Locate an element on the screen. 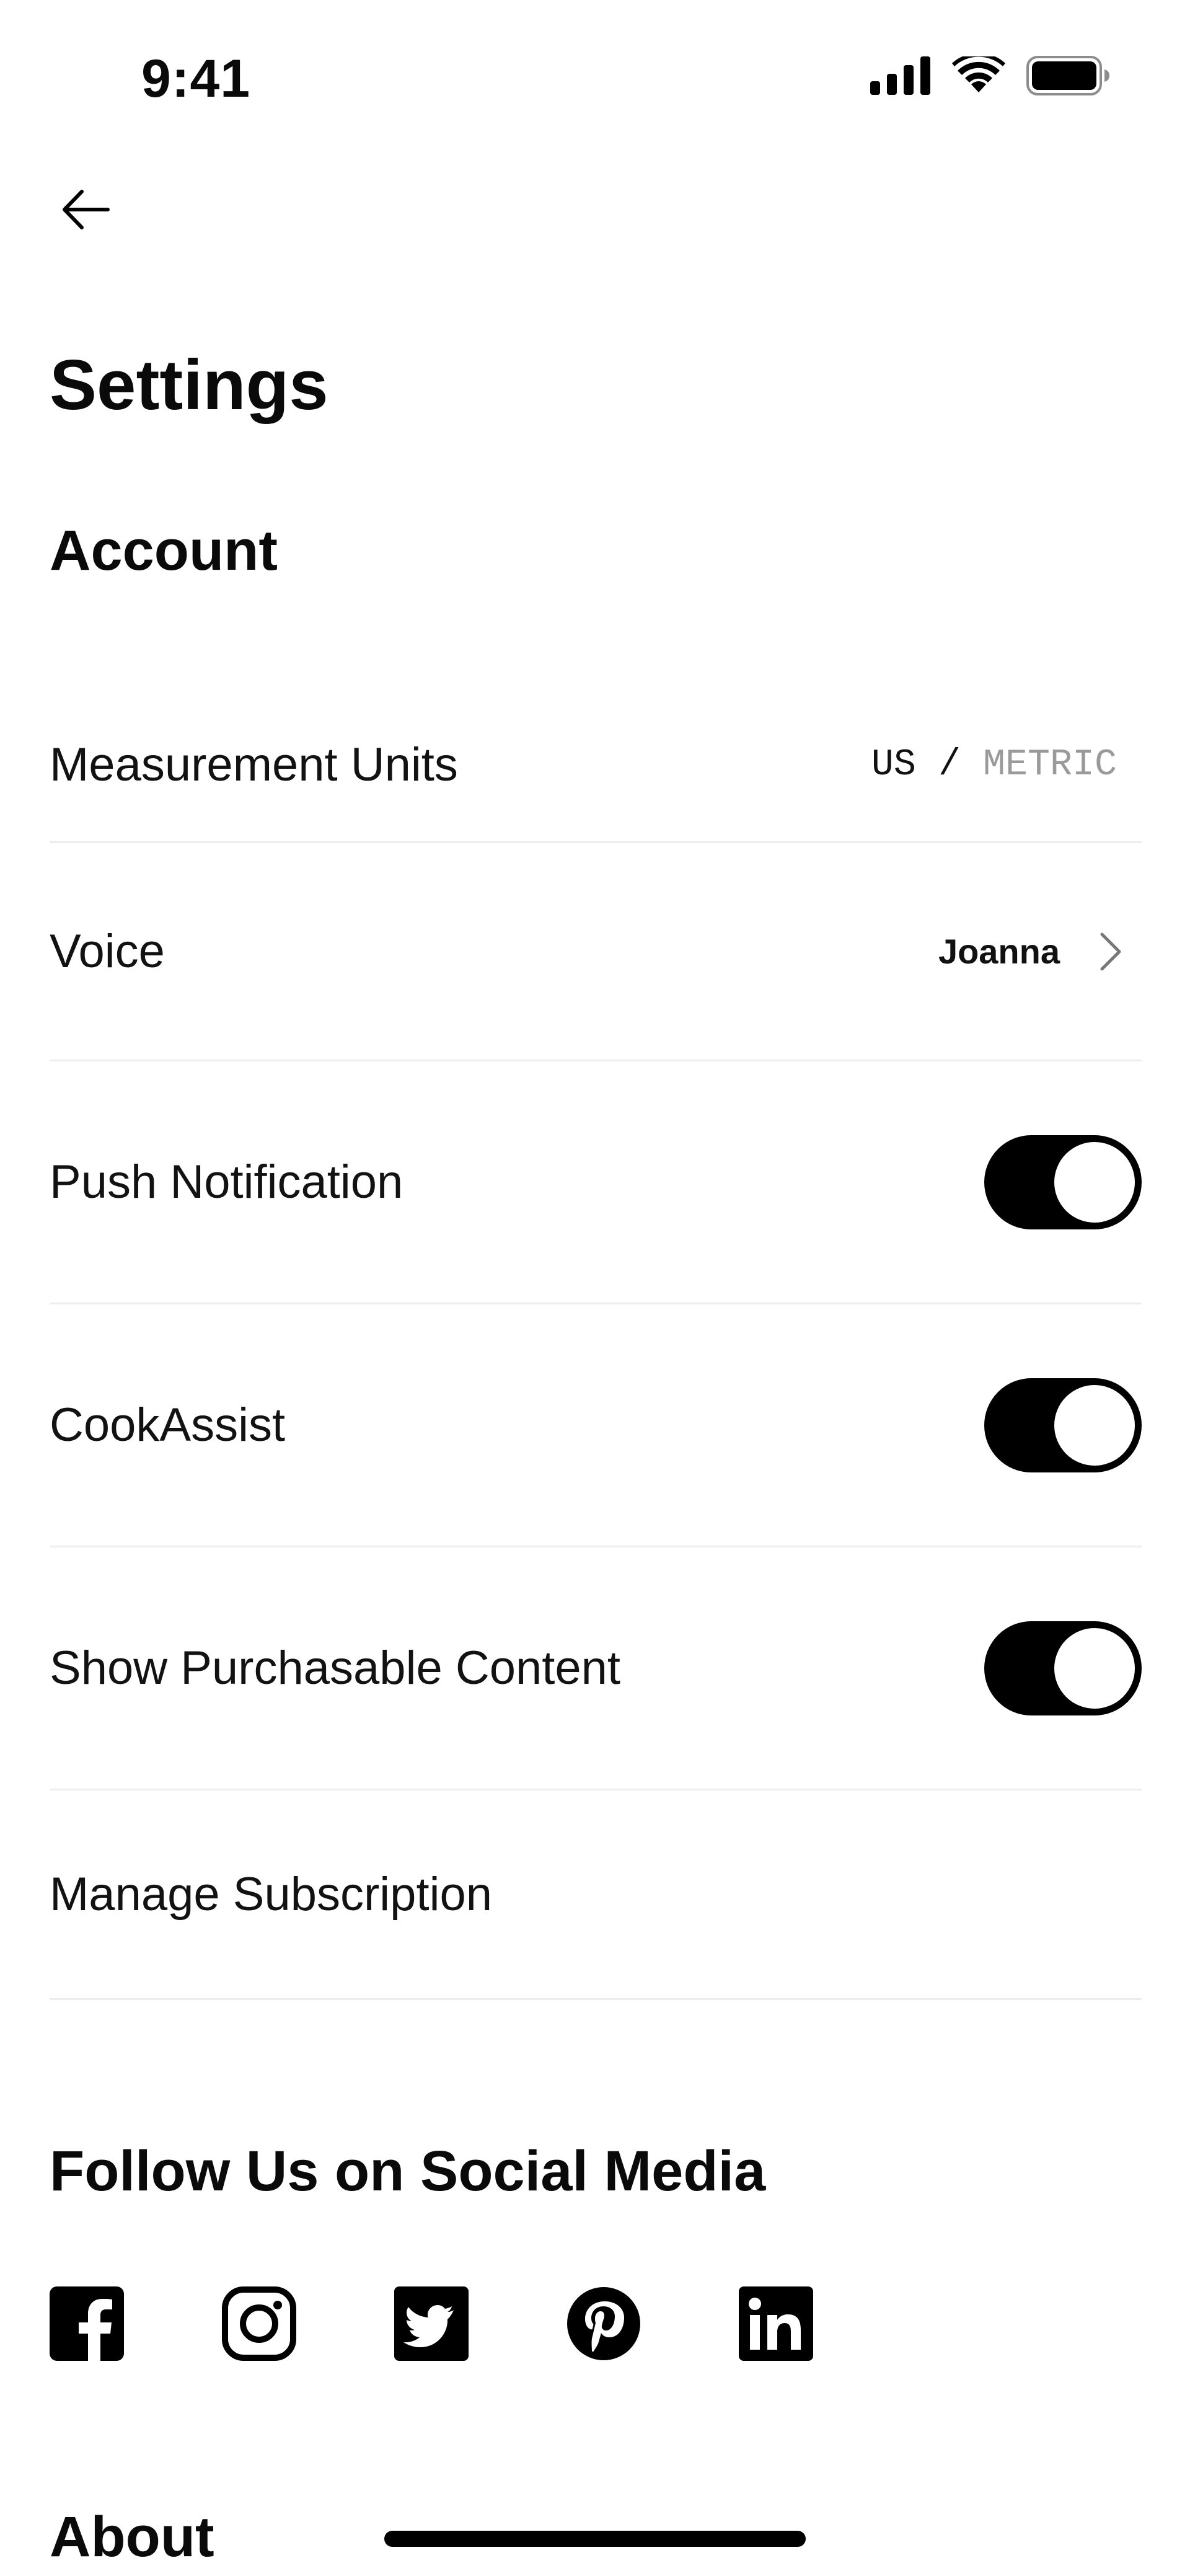 This screenshot has width=1190, height=2576. voice-row: Voice Joanna is located at coordinates (596, 952).